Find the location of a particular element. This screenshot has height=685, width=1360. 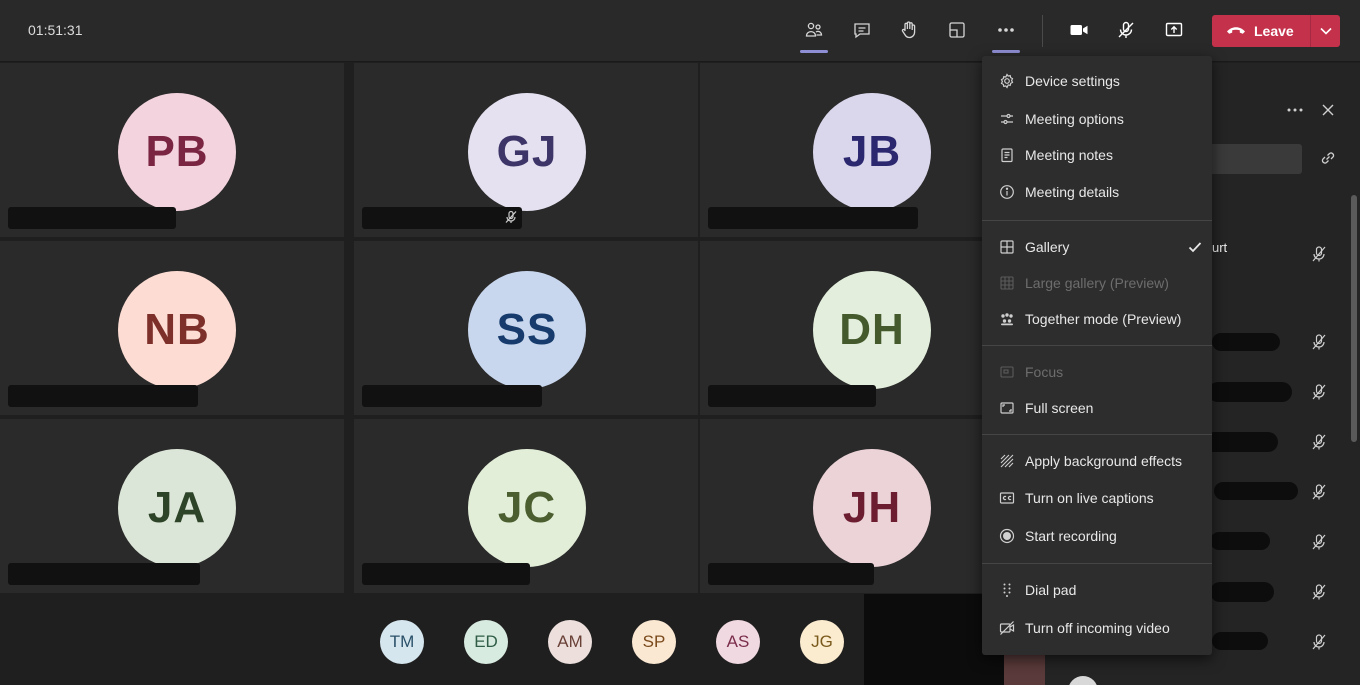

menu-item-meeting-options: Meeting options is located at coordinates (1097, 119).